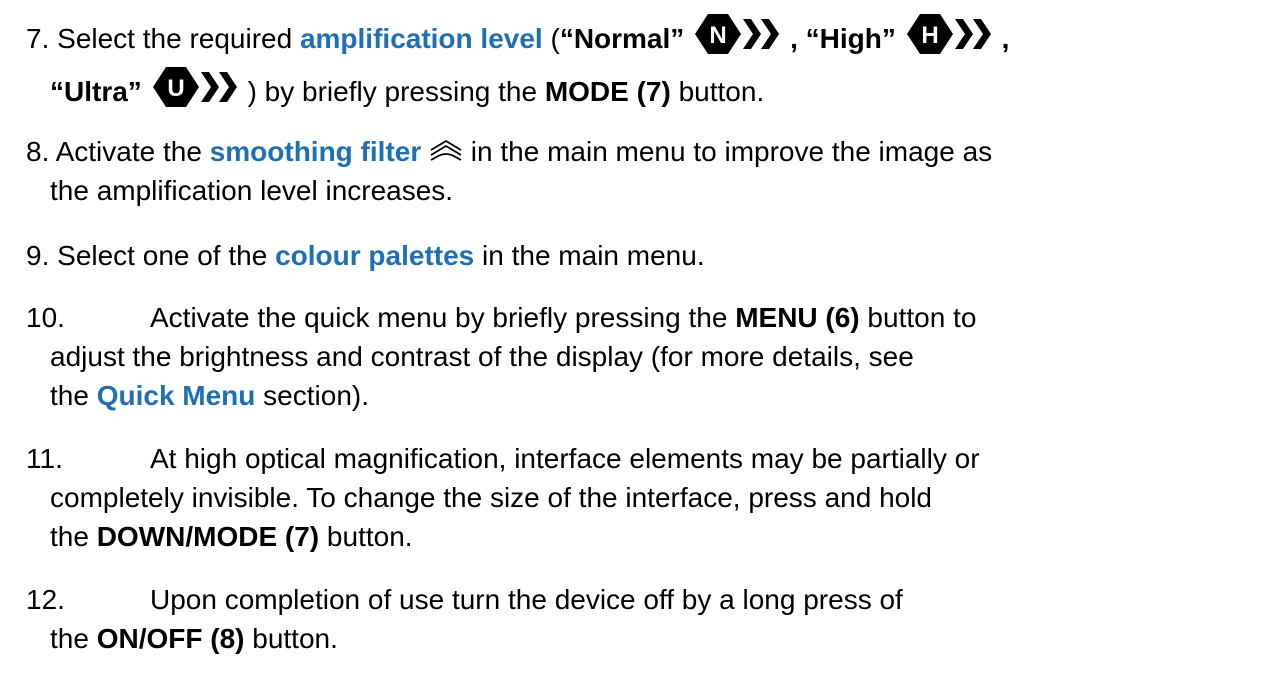  What do you see at coordinates (178, 38) in the screenshot?
I see `item-text: Select the required` at bounding box center [178, 38].